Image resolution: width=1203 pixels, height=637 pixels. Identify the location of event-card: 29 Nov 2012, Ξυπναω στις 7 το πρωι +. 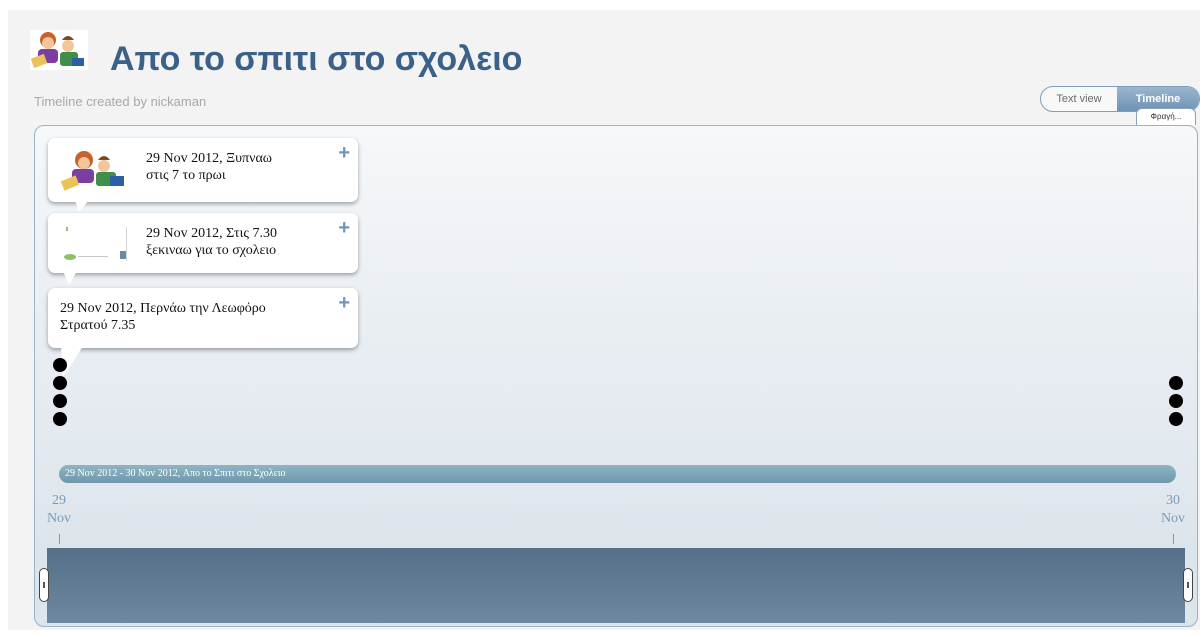
(203, 170).